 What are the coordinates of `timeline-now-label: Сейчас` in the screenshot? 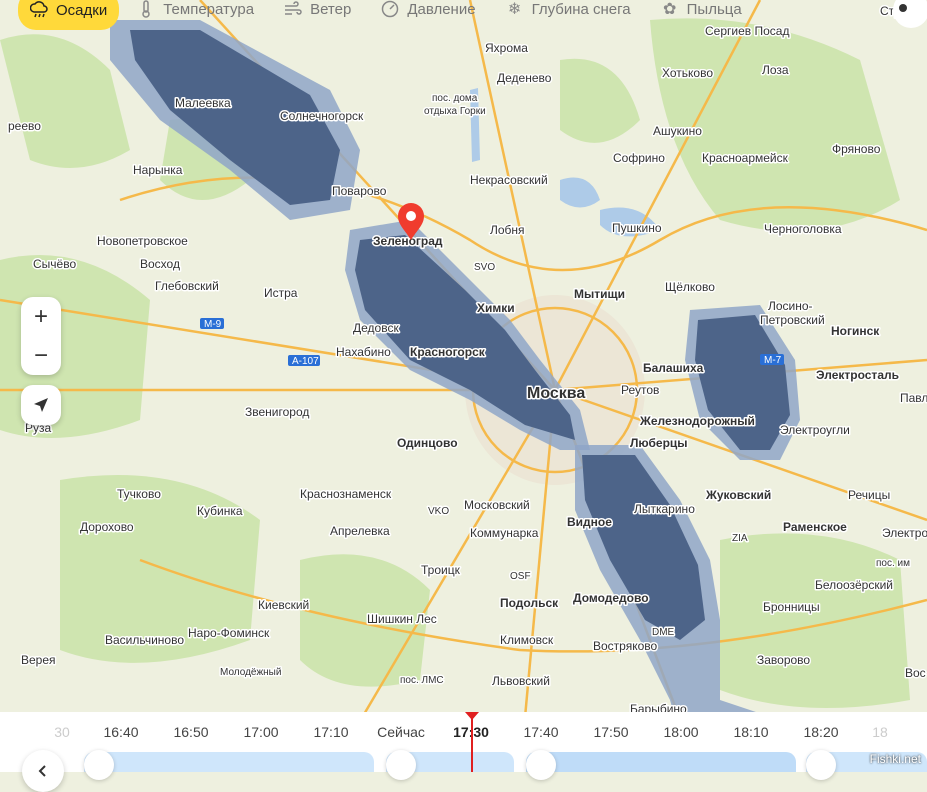 It's located at (401, 732).